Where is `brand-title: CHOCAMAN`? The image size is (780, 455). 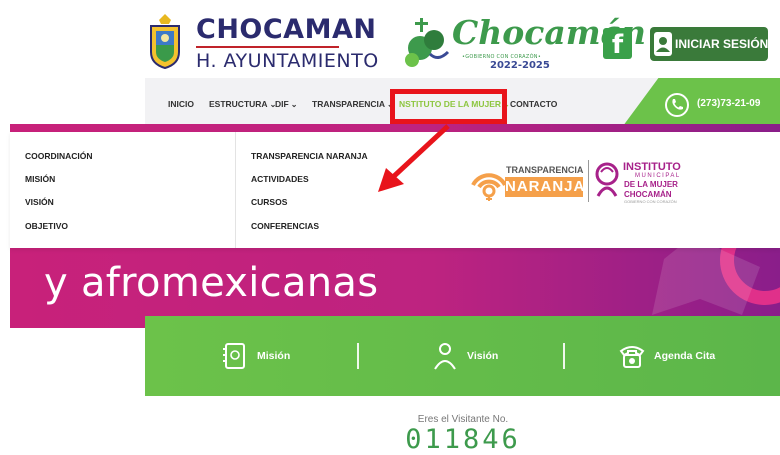 brand-title: CHOCAMAN is located at coordinates (286, 30).